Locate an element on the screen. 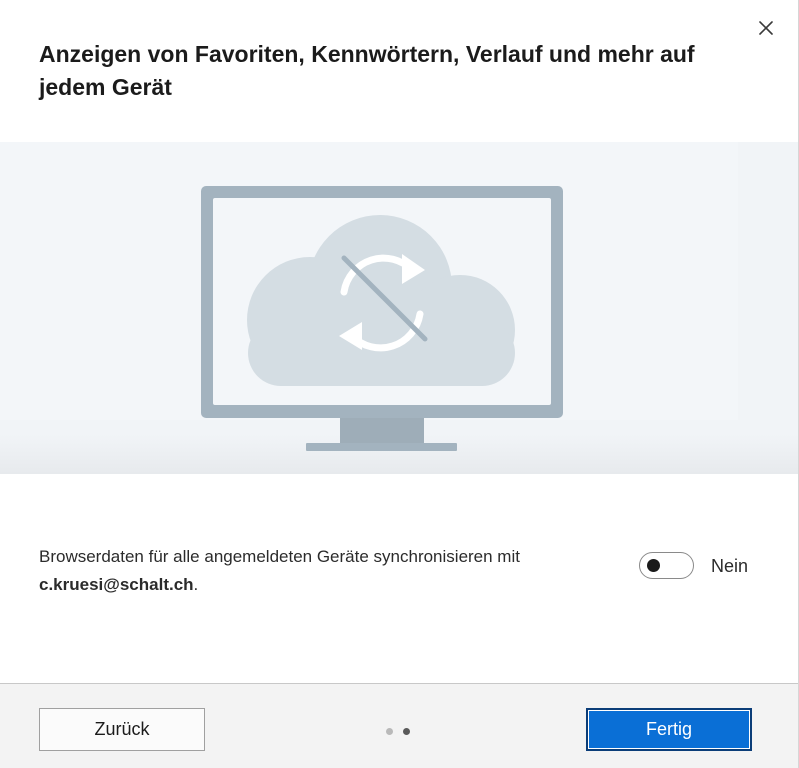 The width and height of the screenshot is (799, 768). sync-toggle-knob is located at coordinates (653, 565).